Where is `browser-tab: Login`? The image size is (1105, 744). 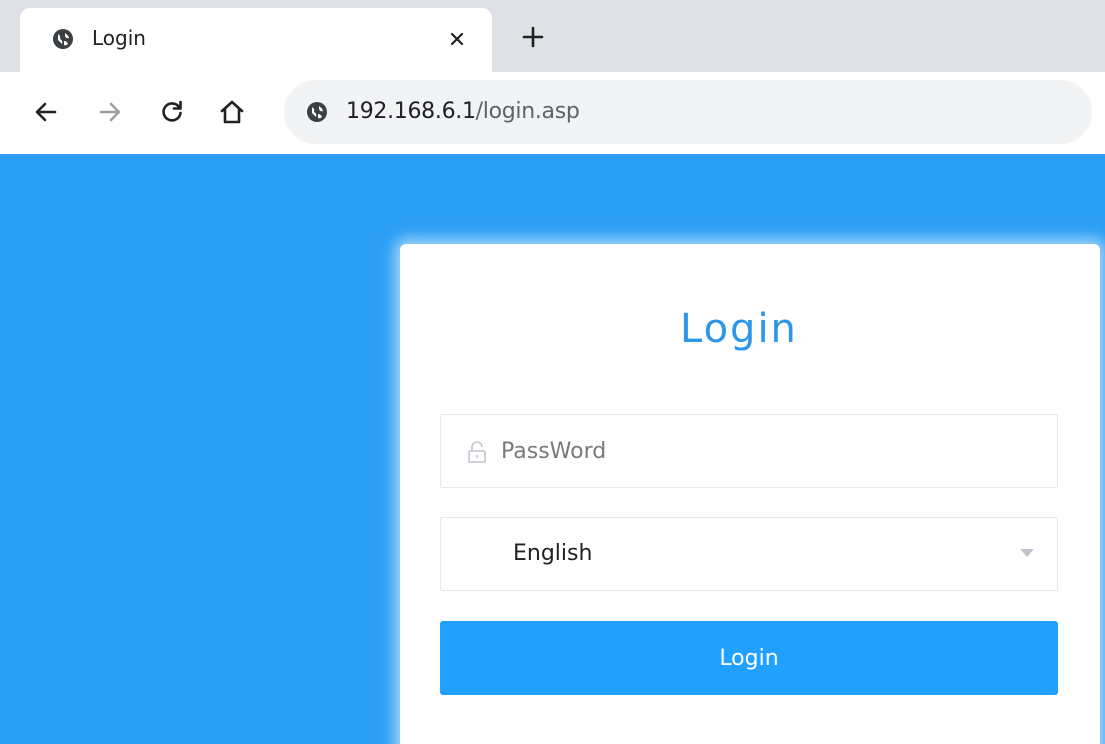 browser-tab: Login is located at coordinates (256, 40).